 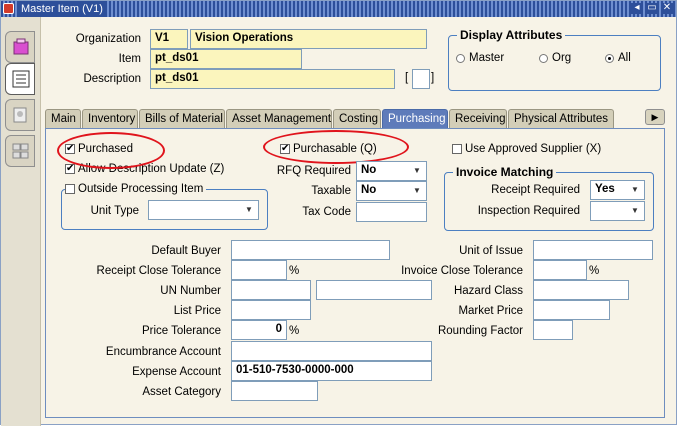 What do you see at coordinates (407, 78) in the screenshot?
I see `description-flex-open: [` at bounding box center [407, 78].